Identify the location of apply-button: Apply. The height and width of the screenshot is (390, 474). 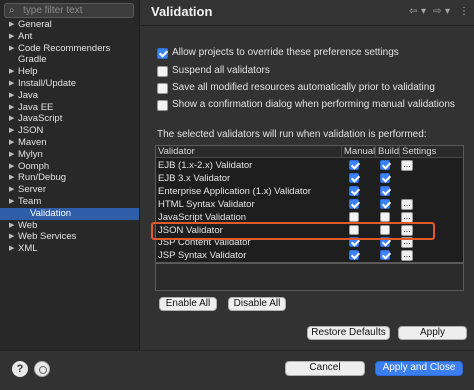
(432, 333).